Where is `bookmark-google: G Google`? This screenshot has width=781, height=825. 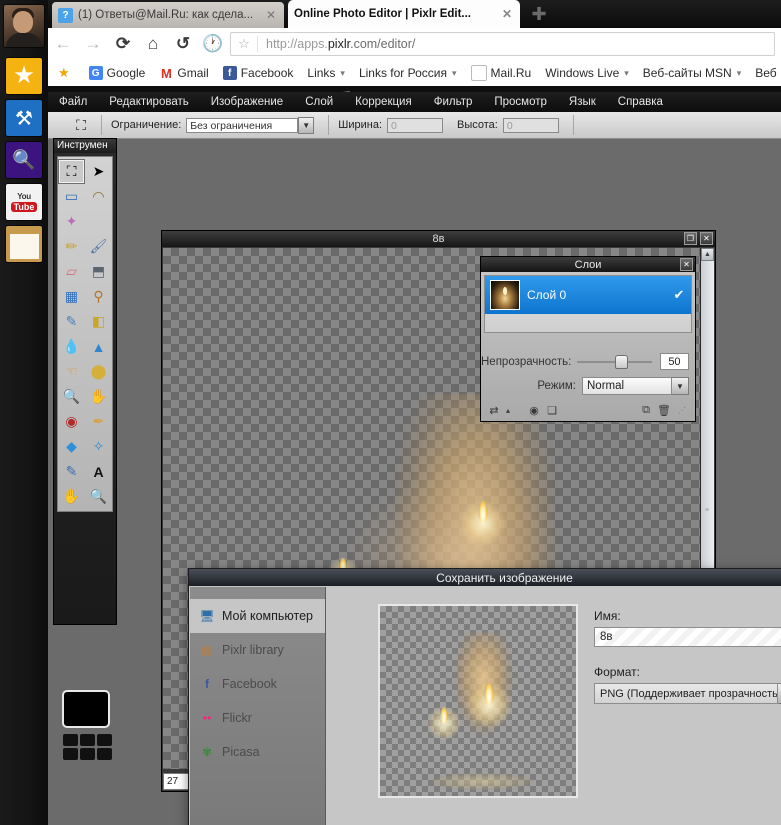 bookmark-google: G Google is located at coordinates (117, 73).